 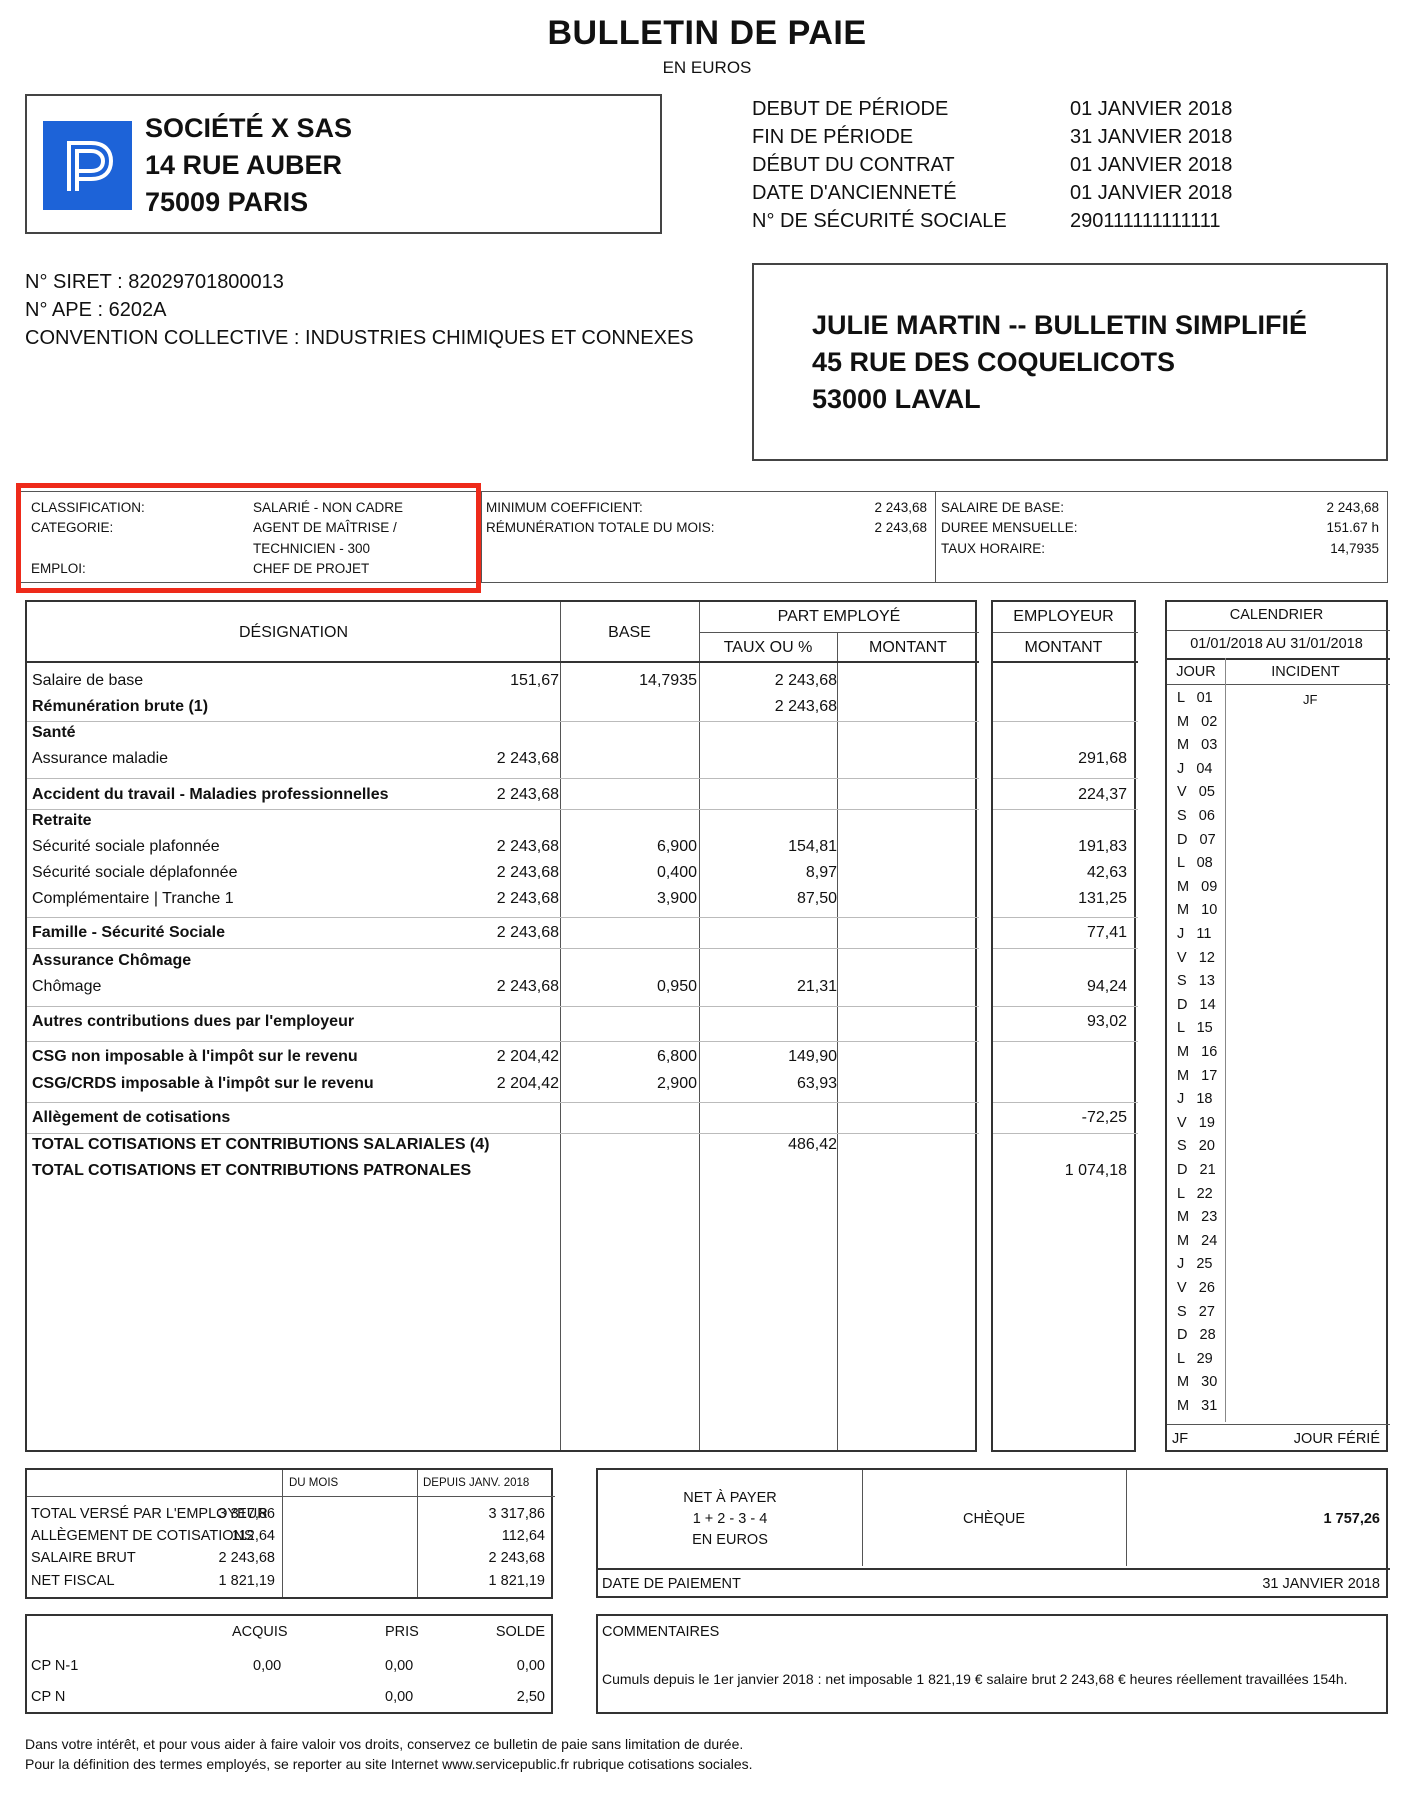 I want to click on period-value-end: 31 JANVIER 2018, so click(x=1151, y=137).